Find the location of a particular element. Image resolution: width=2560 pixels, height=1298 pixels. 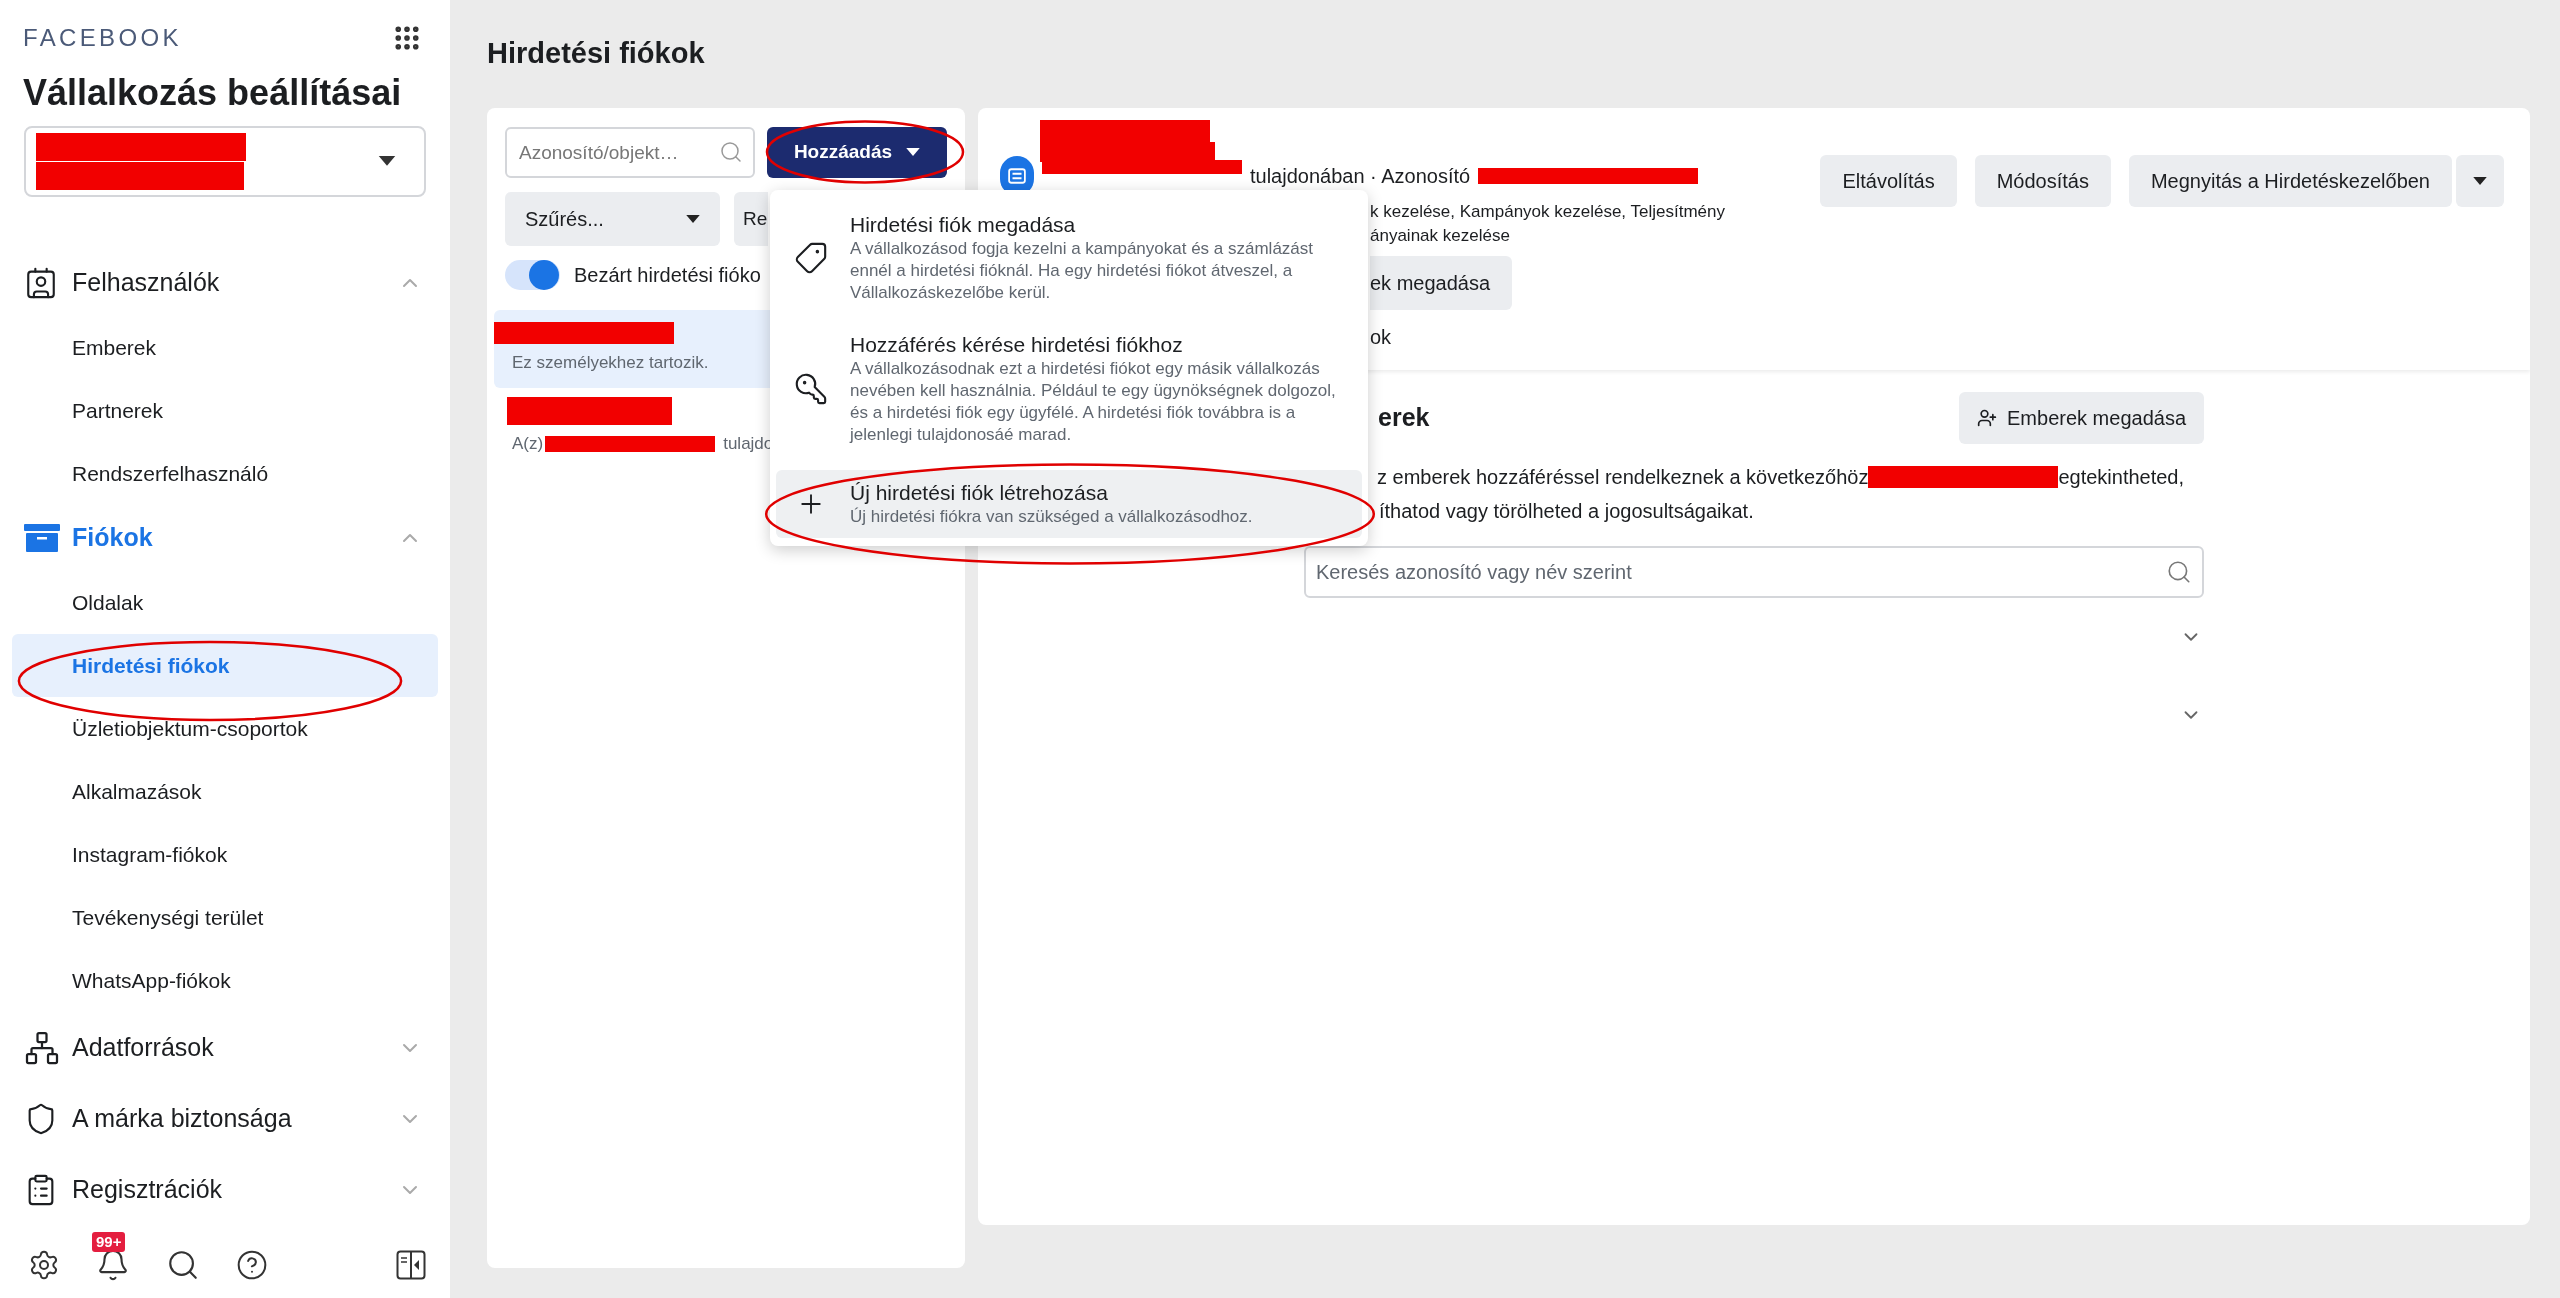

brand-wordmark: FACEBOOK is located at coordinates (102, 38).